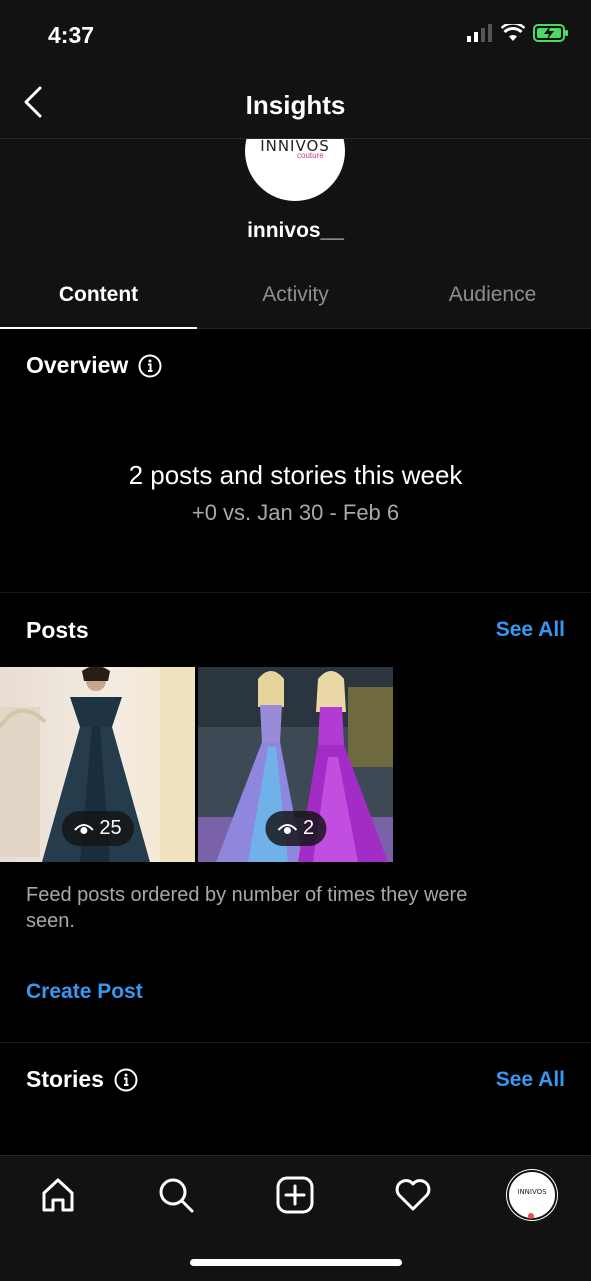 The width and height of the screenshot is (591, 1281). Describe the element at coordinates (71, 35) in the screenshot. I see `status-time: 4:37` at that location.